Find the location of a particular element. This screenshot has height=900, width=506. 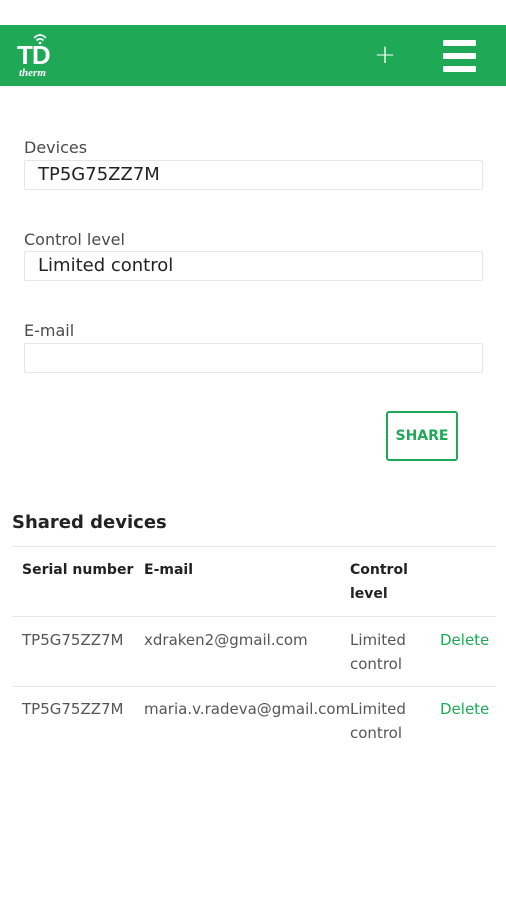

hamburger-menu-icon is located at coordinates (459, 56).